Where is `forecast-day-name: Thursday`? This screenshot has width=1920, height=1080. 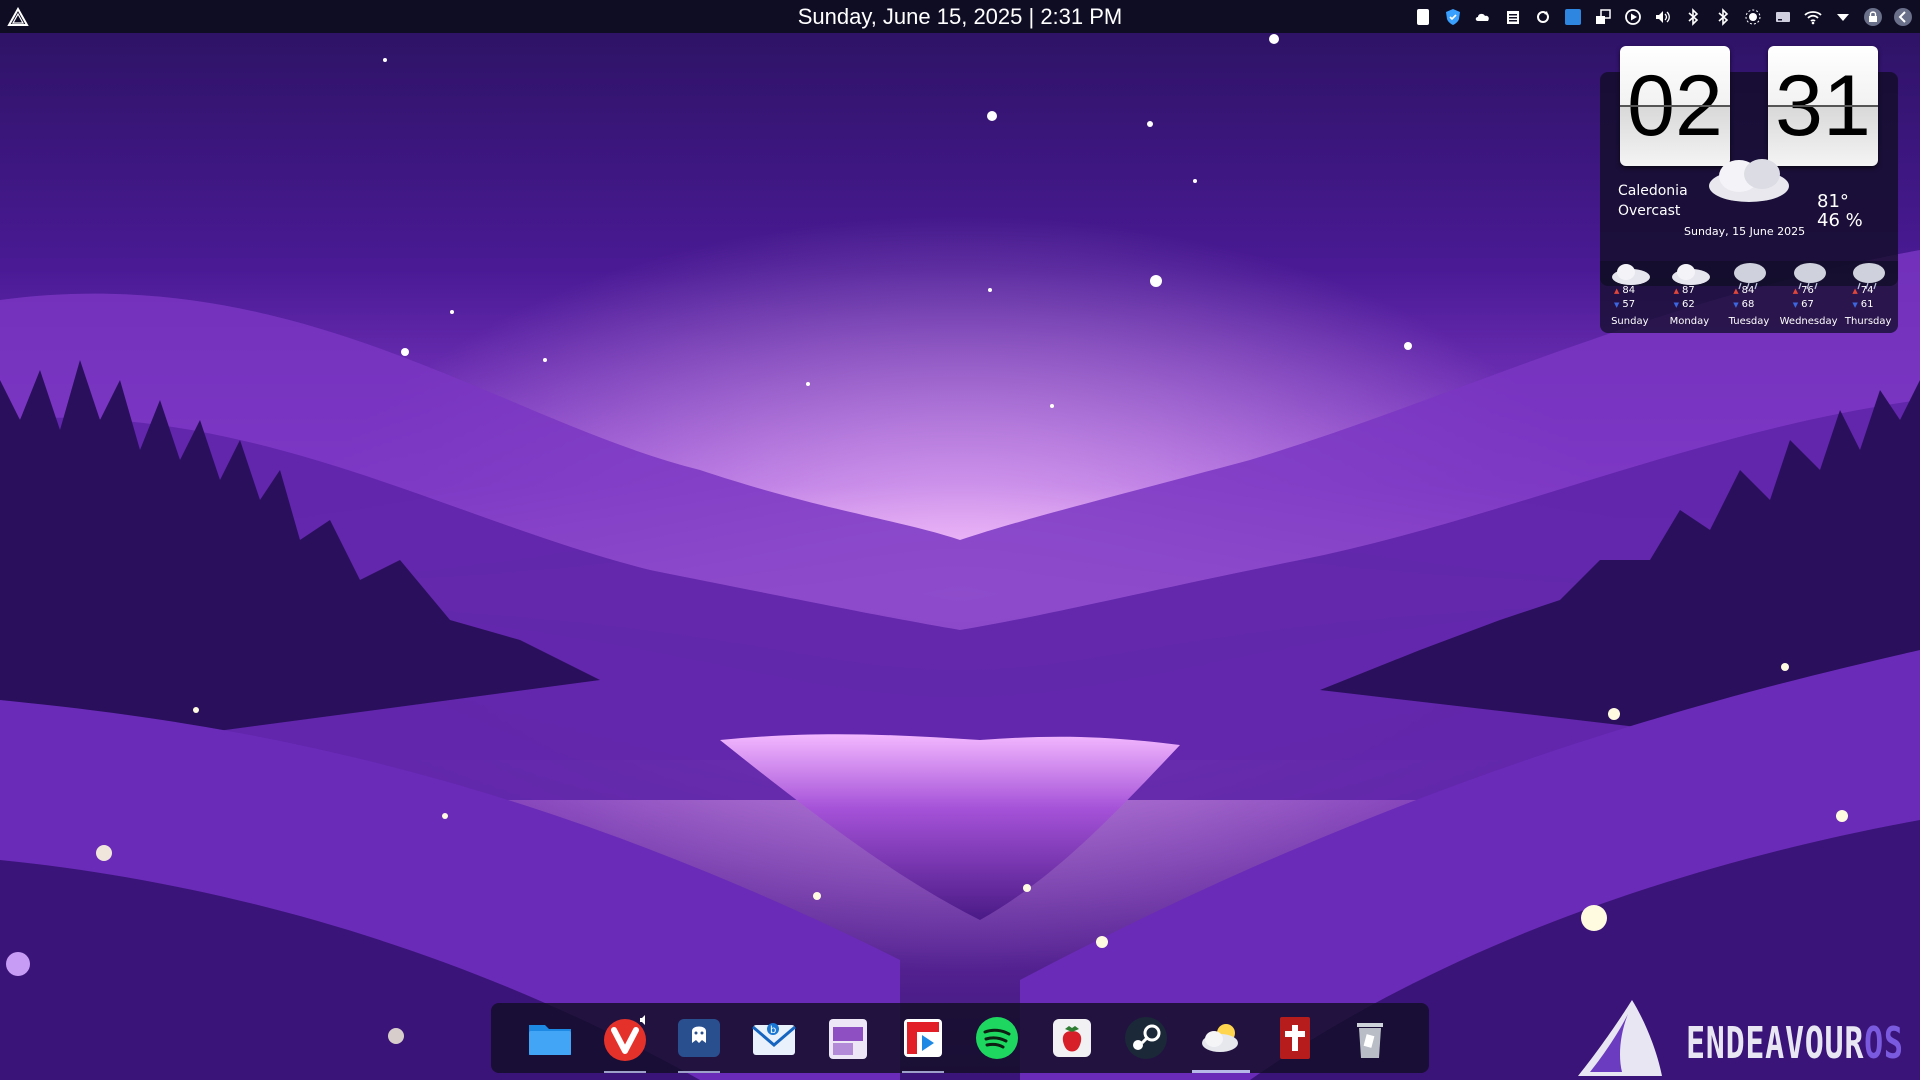
forecast-day-name: Thursday is located at coordinates (1868, 321).